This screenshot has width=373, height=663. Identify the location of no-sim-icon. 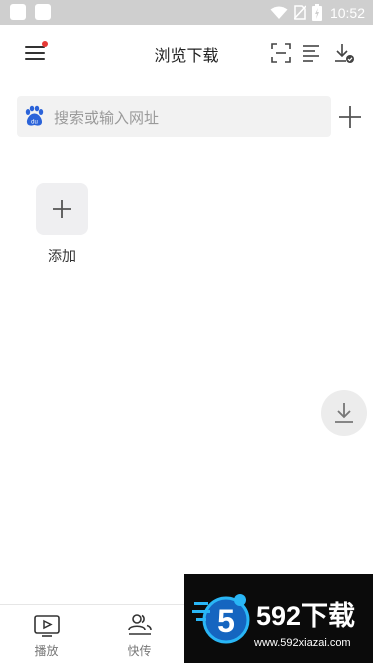
(299, 12).